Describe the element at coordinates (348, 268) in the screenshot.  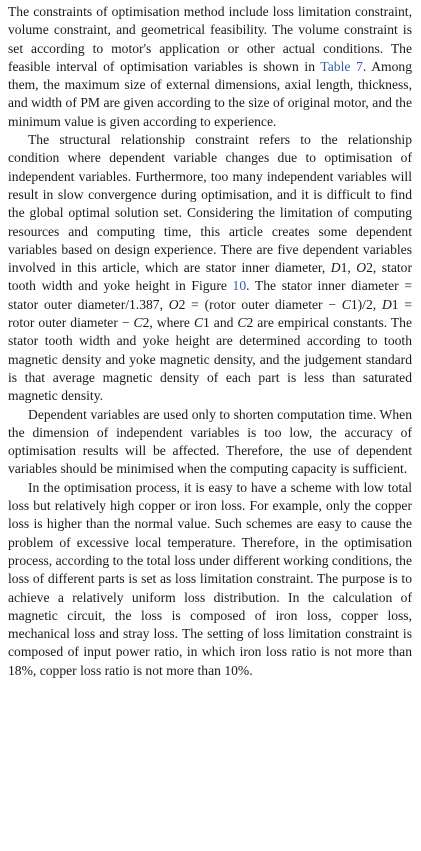
I see `text-run: 1,` at that location.